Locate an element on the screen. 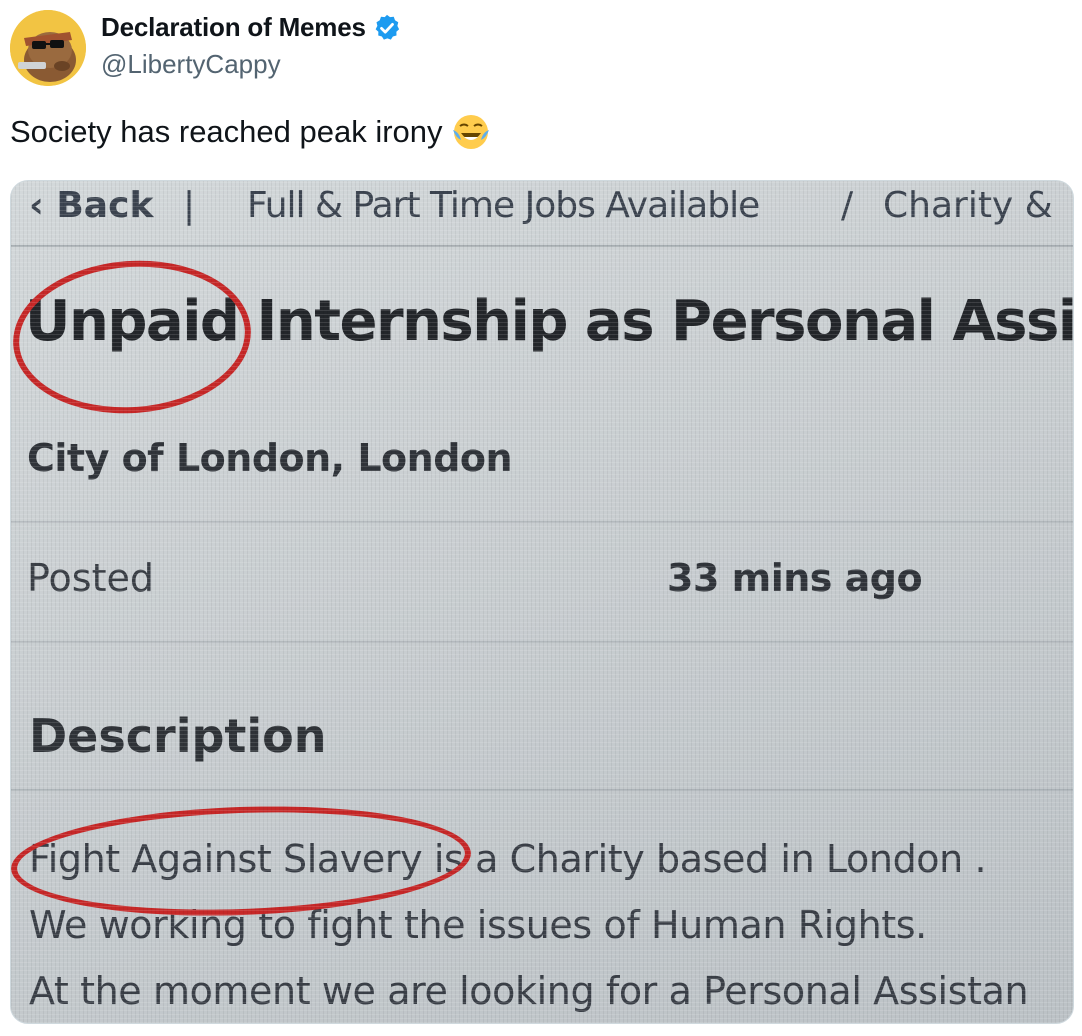 This screenshot has height=1036, width=1082. breadcrumb-back: ‹ Back is located at coordinates (91, 205).